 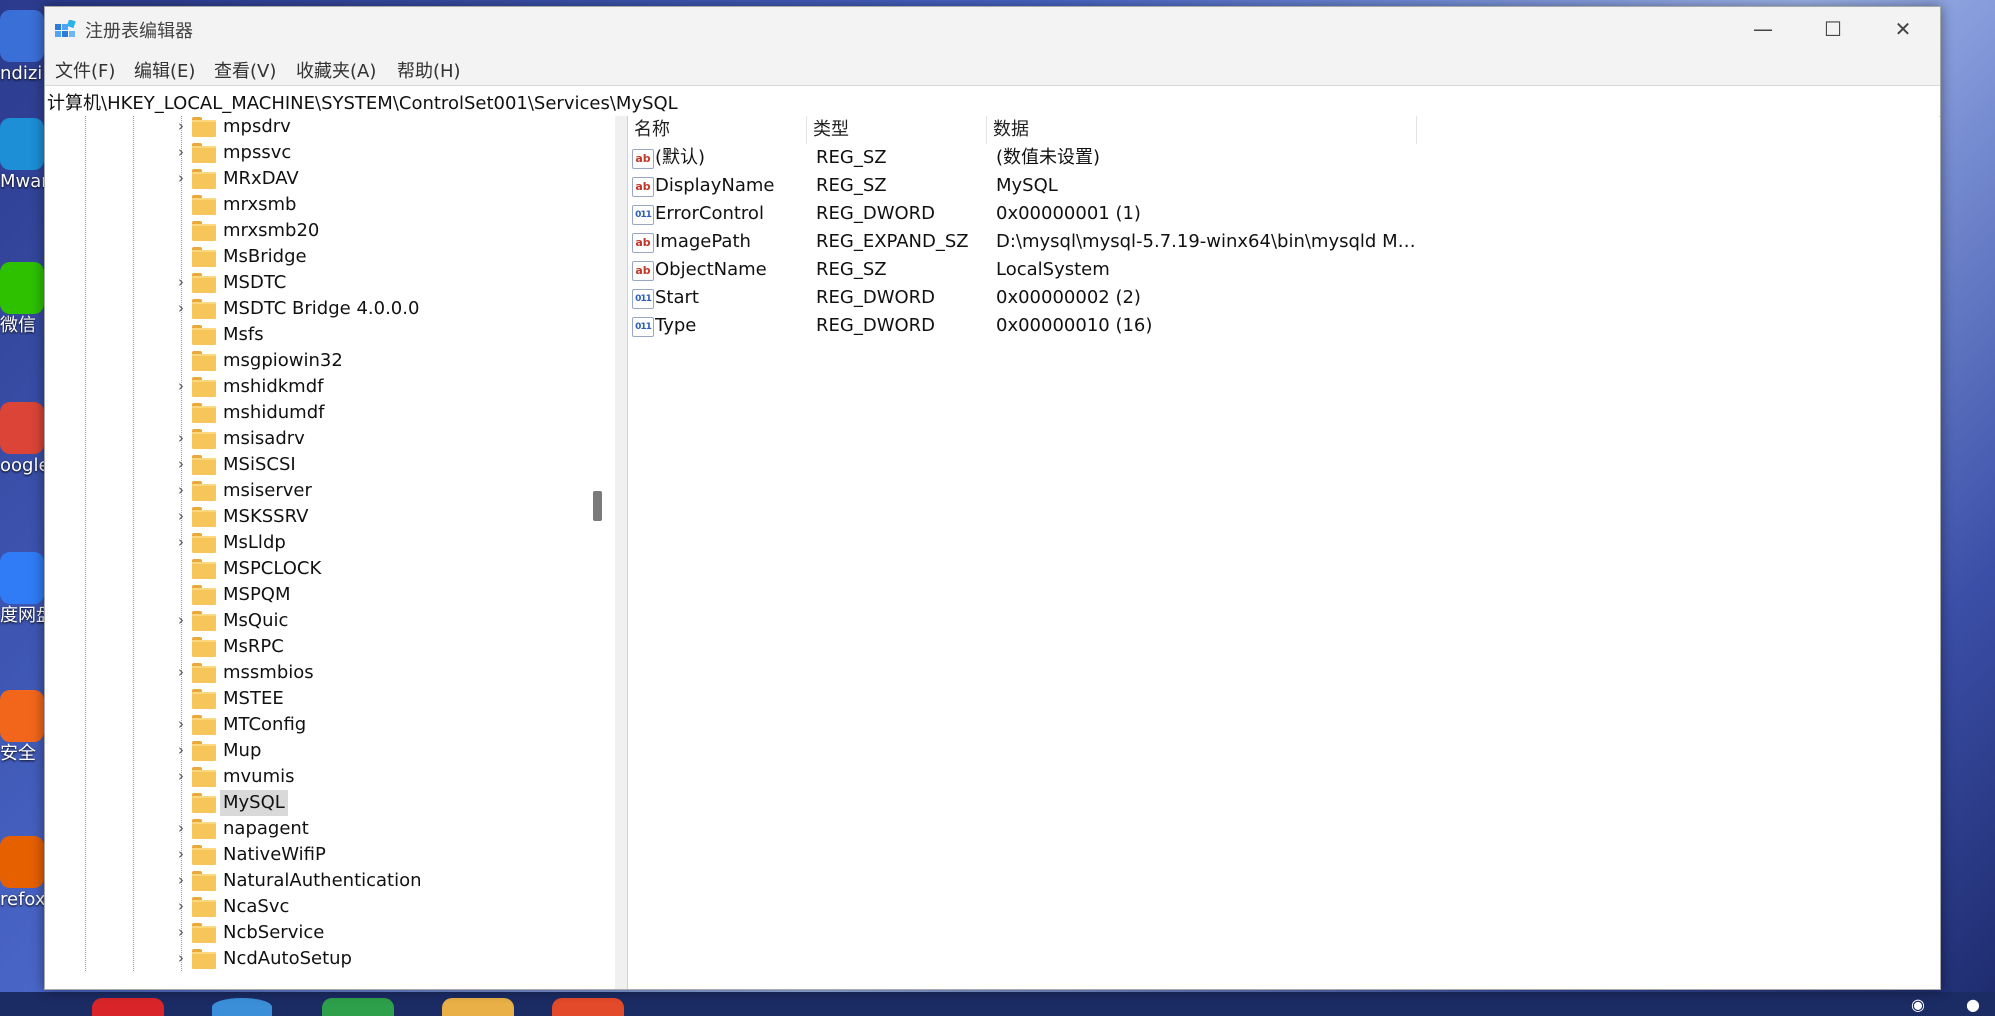 What do you see at coordinates (325, 569) in the screenshot?
I see `tree-item: MSPCLOCK` at bounding box center [325, 569].